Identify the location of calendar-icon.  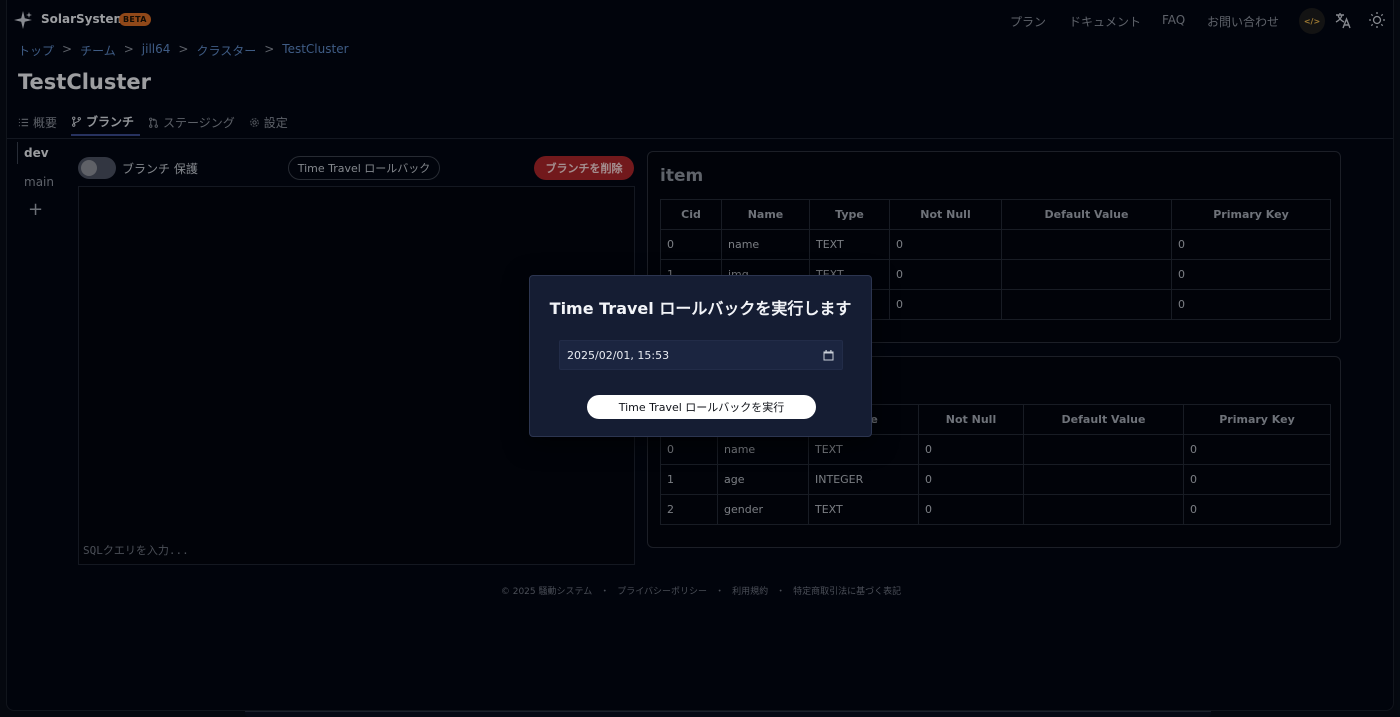
(828, 355).